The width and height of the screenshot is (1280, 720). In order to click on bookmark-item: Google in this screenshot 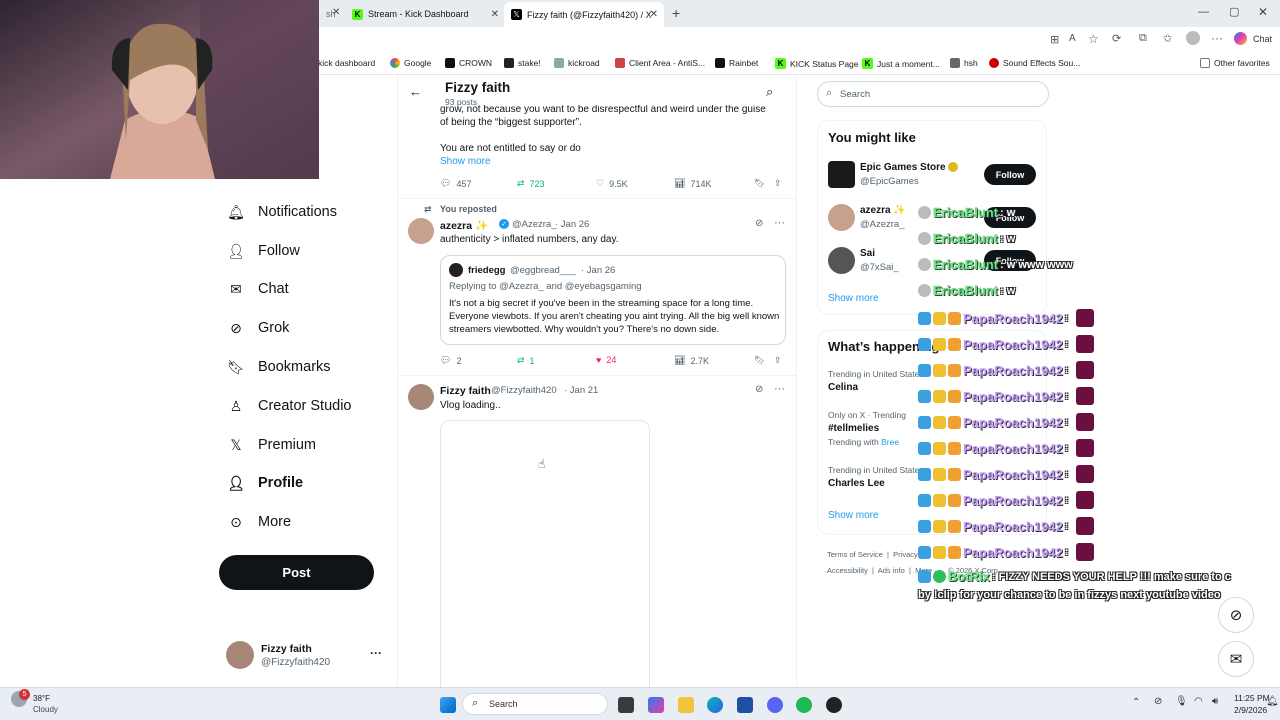, I will do `click(410, 63)`.